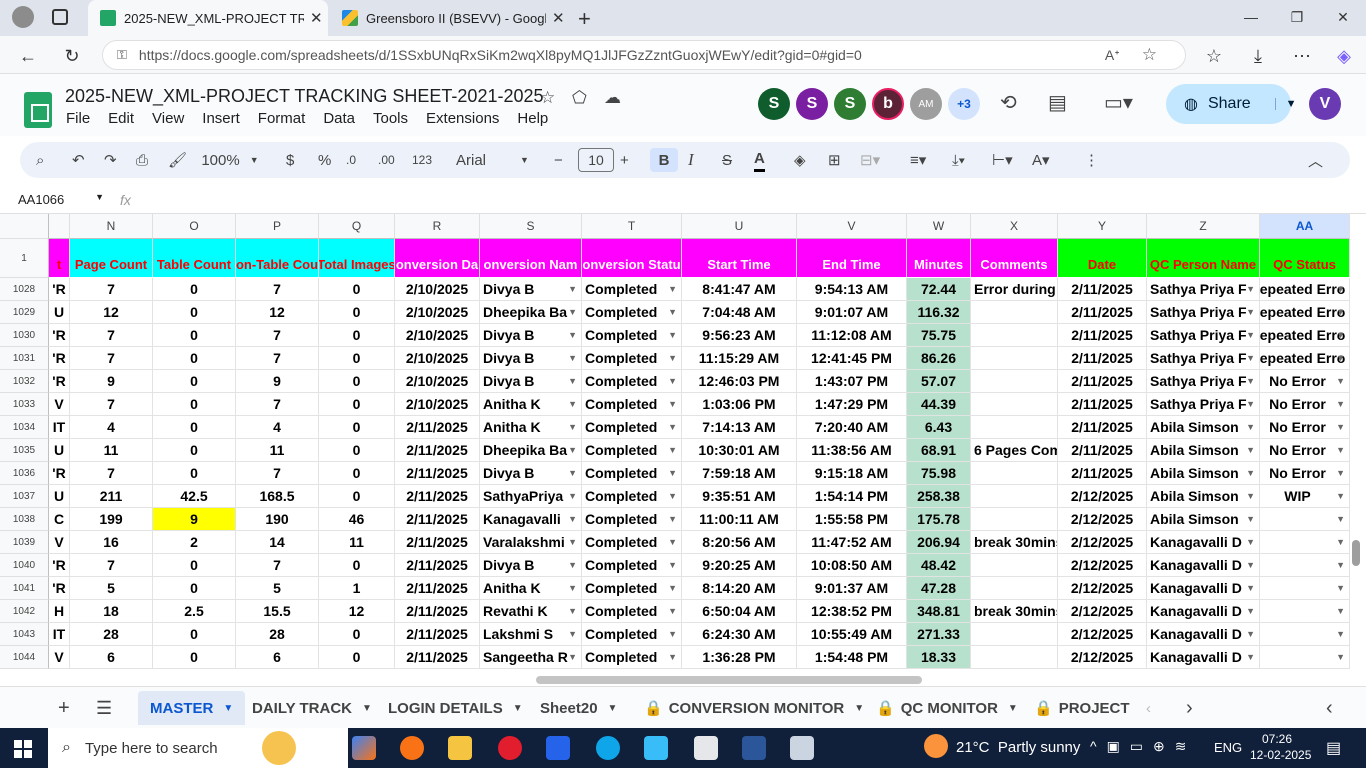  What do you see at coordinates (111, 450) in the screenshot?
I see `cell-n: 11` at bounding box center [111, 450].